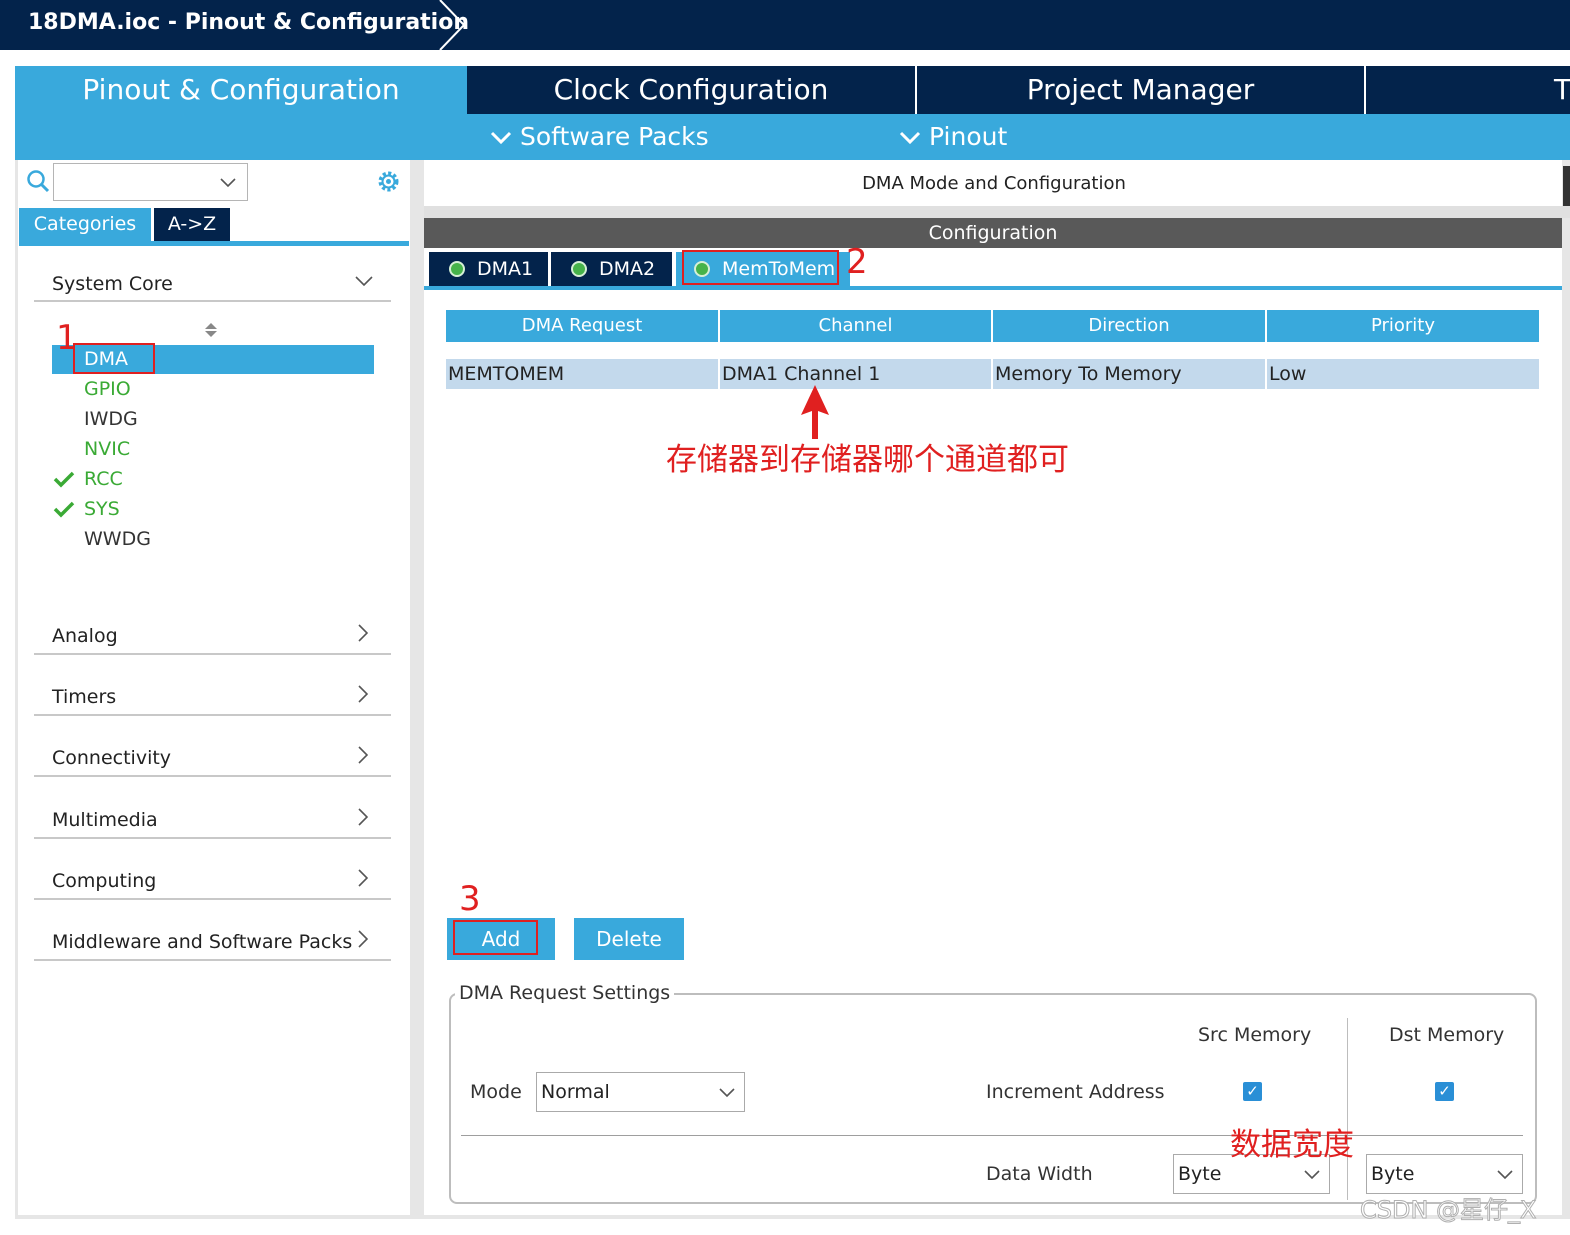 Image resolution: width=1570 pixels, height=1235 pixels. Describe the element at coordinates (815, 412) in the screenshot. I see `annotation-arrow-icon` at that location.